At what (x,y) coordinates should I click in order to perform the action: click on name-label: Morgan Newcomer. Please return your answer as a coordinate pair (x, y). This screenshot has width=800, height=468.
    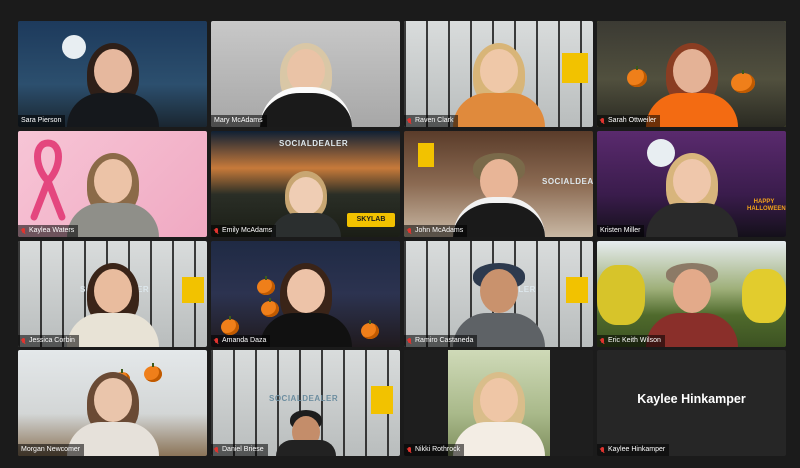
    Looking at the image, I should click on (51, 450).